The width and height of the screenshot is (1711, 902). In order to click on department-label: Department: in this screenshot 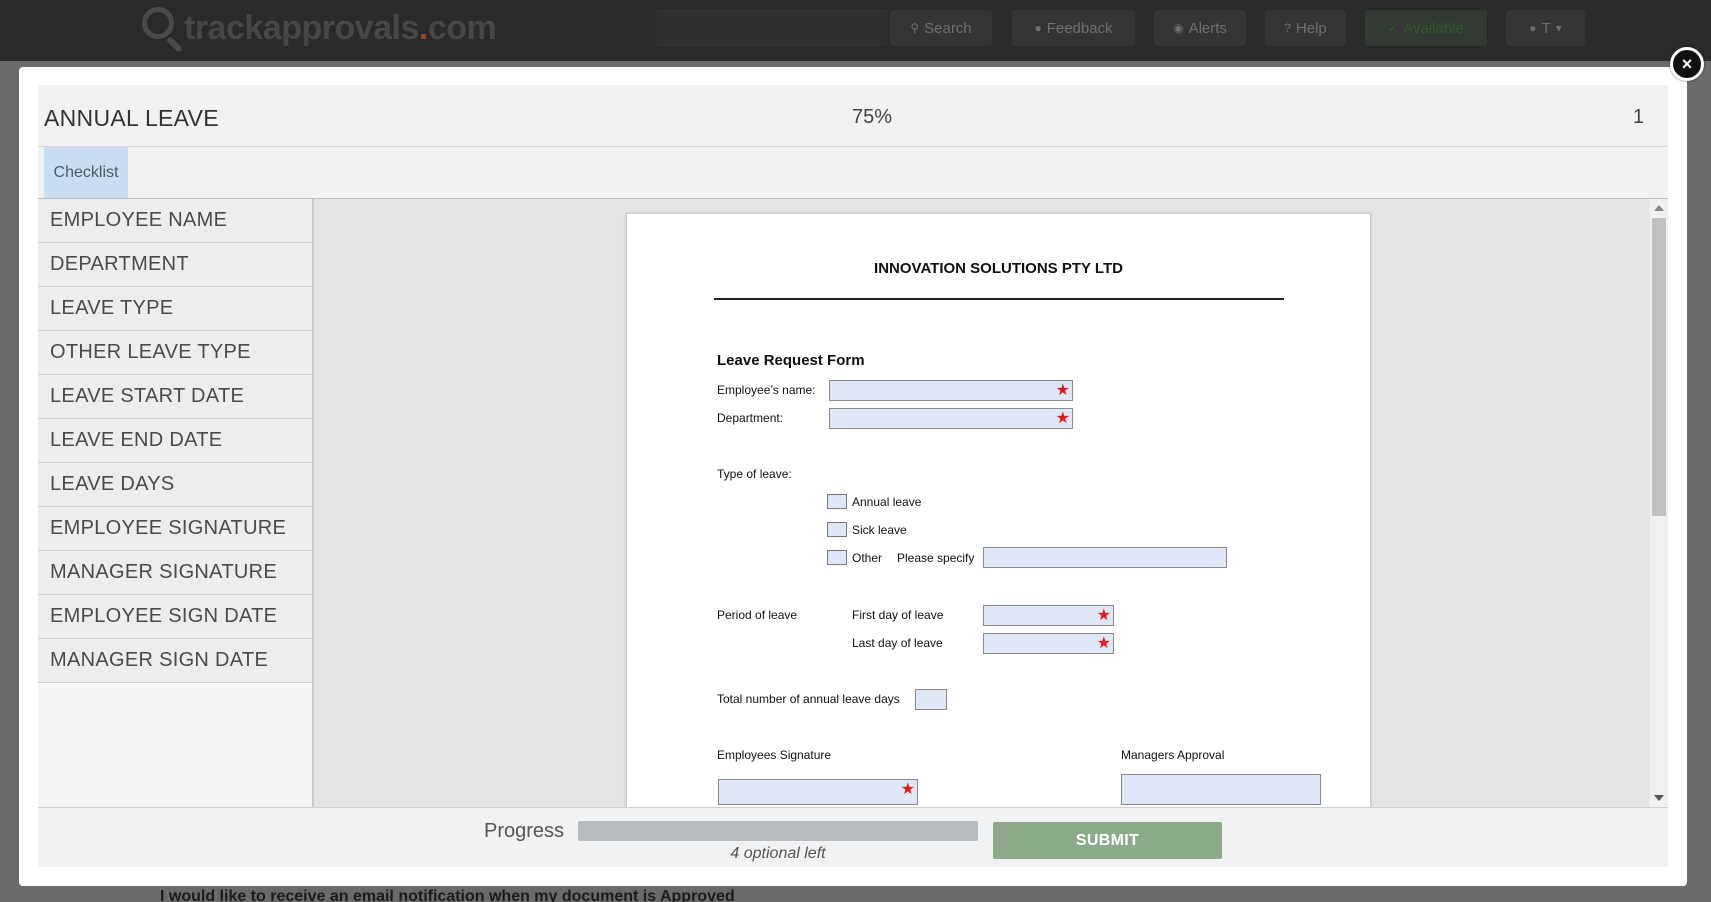, I will do `click(750, 418)`.